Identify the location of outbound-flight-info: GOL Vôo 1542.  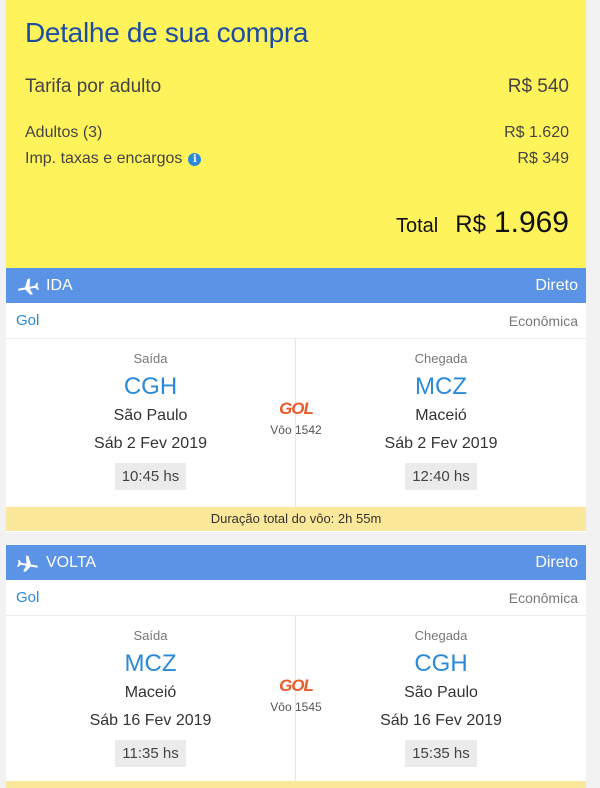
(296, 418).